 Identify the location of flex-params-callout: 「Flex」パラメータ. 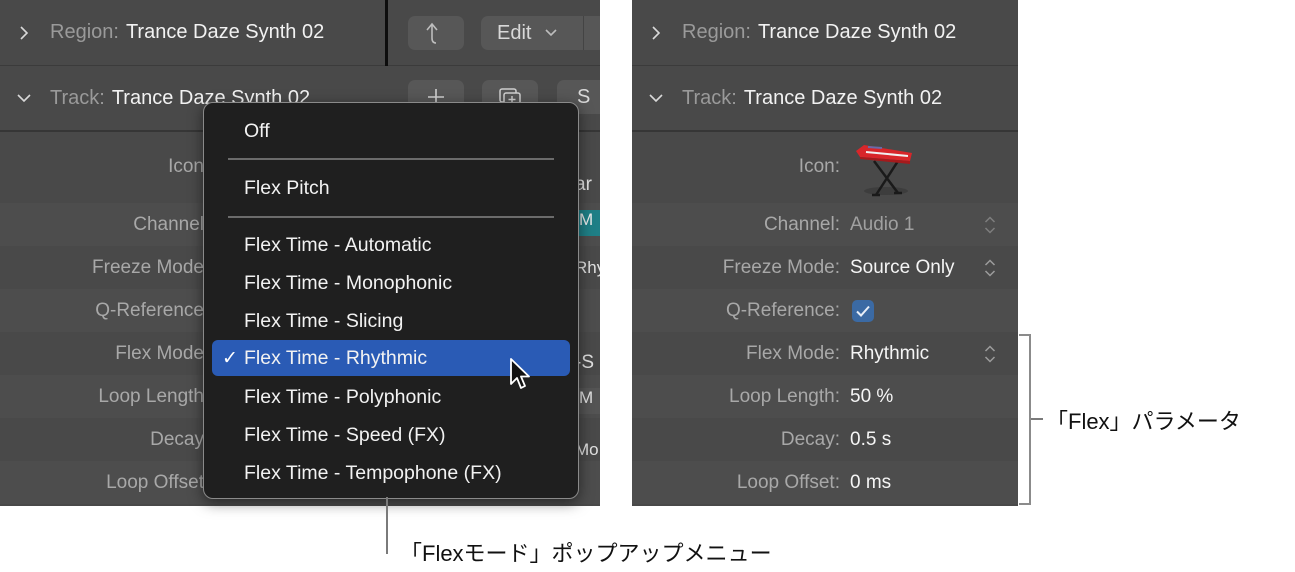
(1143, 421).